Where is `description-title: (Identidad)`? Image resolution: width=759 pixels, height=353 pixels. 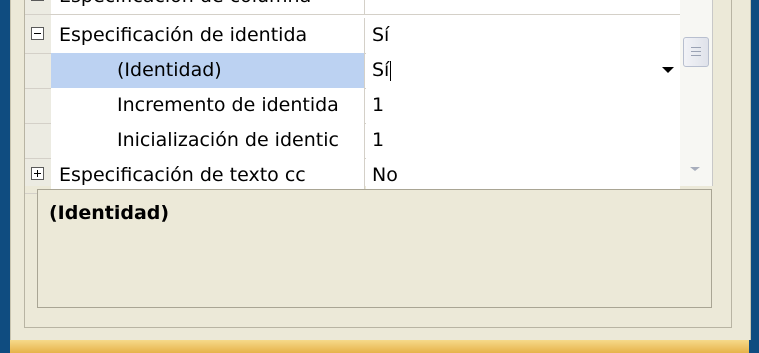
description-title: (Identidad) is located at coordinates (109, 213).